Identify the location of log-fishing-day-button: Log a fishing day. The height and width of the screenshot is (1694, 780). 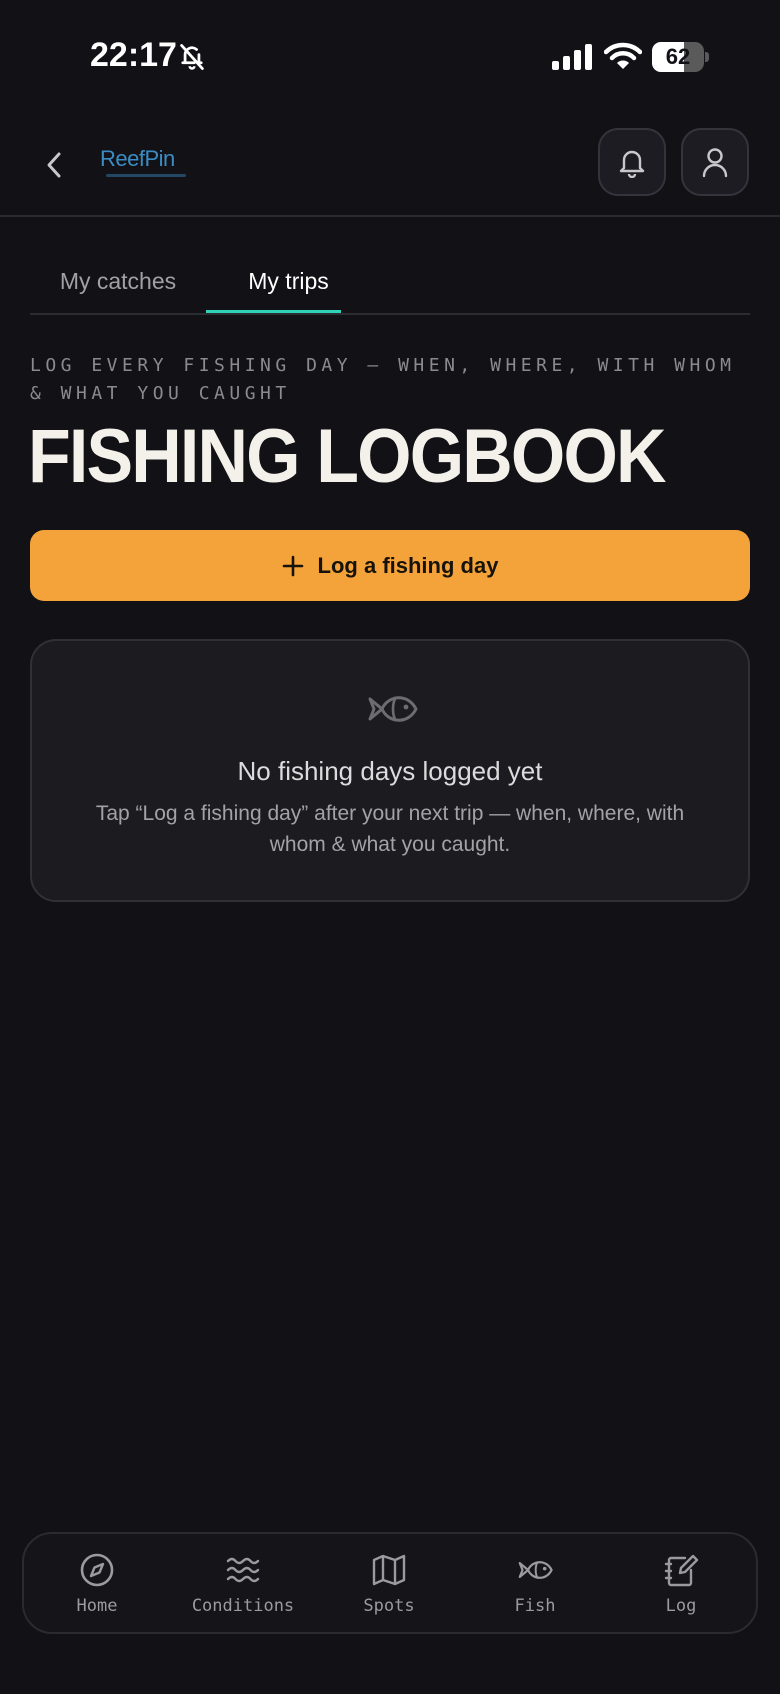
(390, 565).